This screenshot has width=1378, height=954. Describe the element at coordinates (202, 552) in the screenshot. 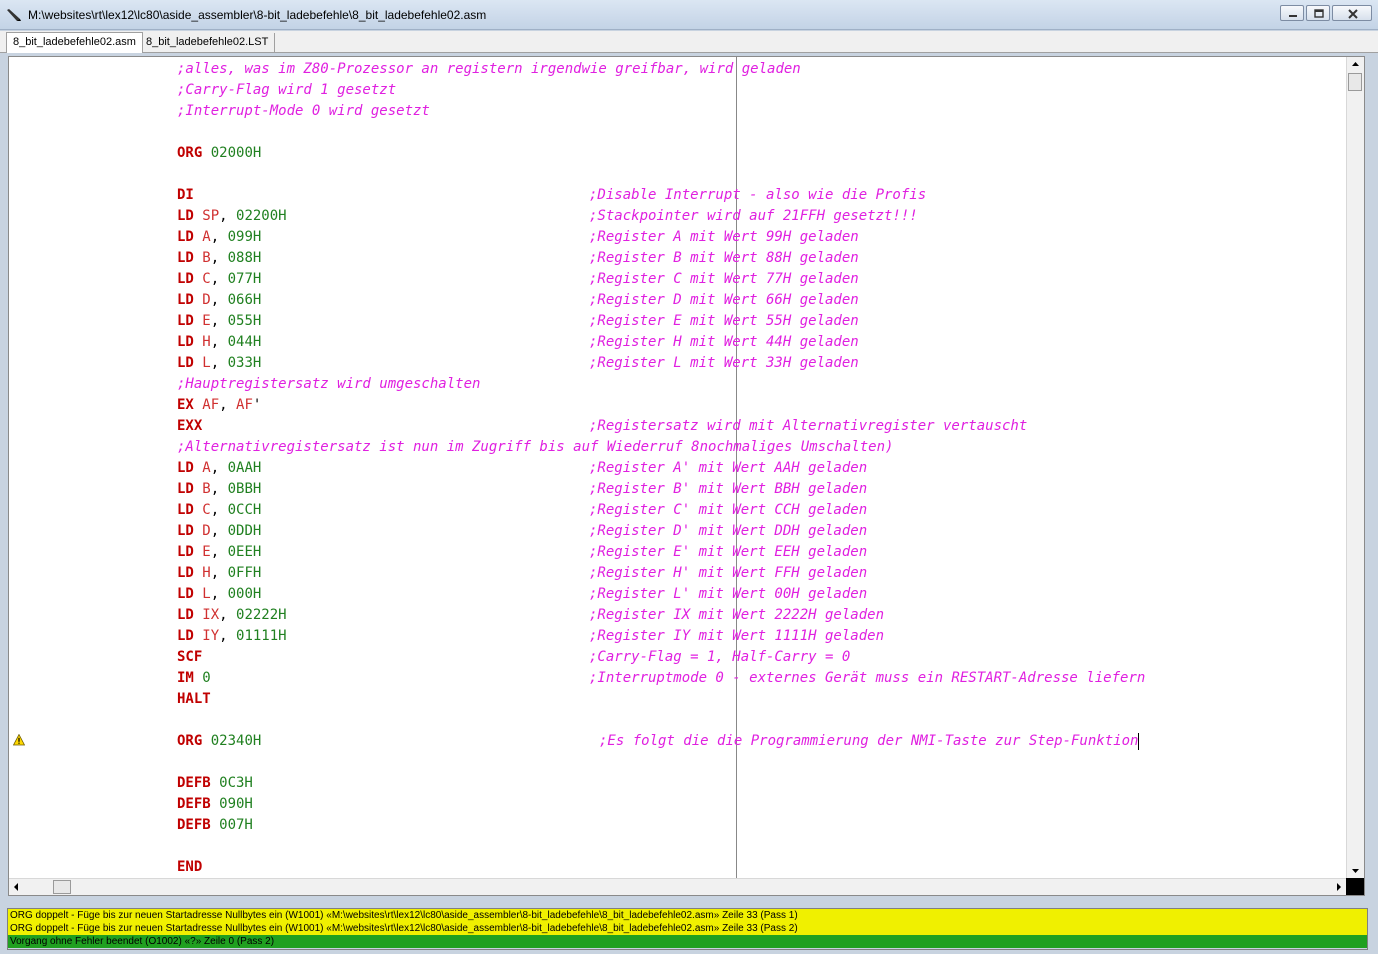

I see `code-register: E` at that location.